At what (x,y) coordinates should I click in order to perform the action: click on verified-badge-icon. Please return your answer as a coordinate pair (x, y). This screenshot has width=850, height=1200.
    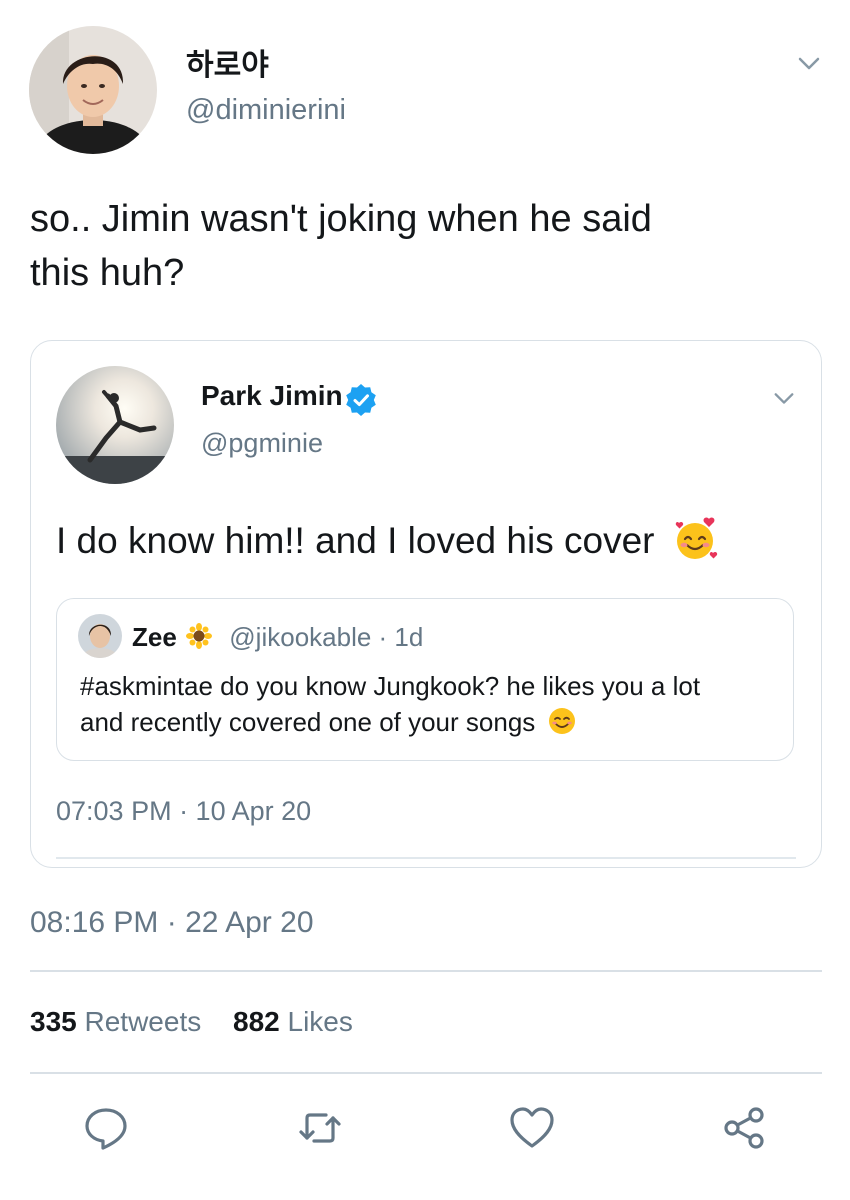
    Looking at the image, I should click on (361, 400).